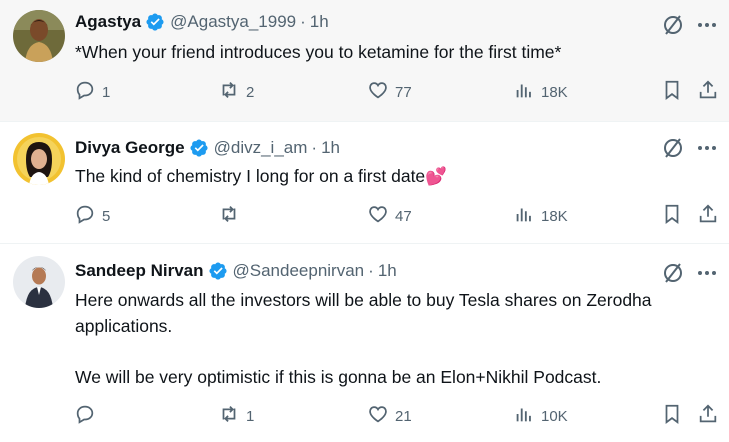 Image resolution: width=729 pixels, height=442 pixels. I want to click on tweet-header: Agastya @Agastya_1999 · 1h, so click(202, 22).